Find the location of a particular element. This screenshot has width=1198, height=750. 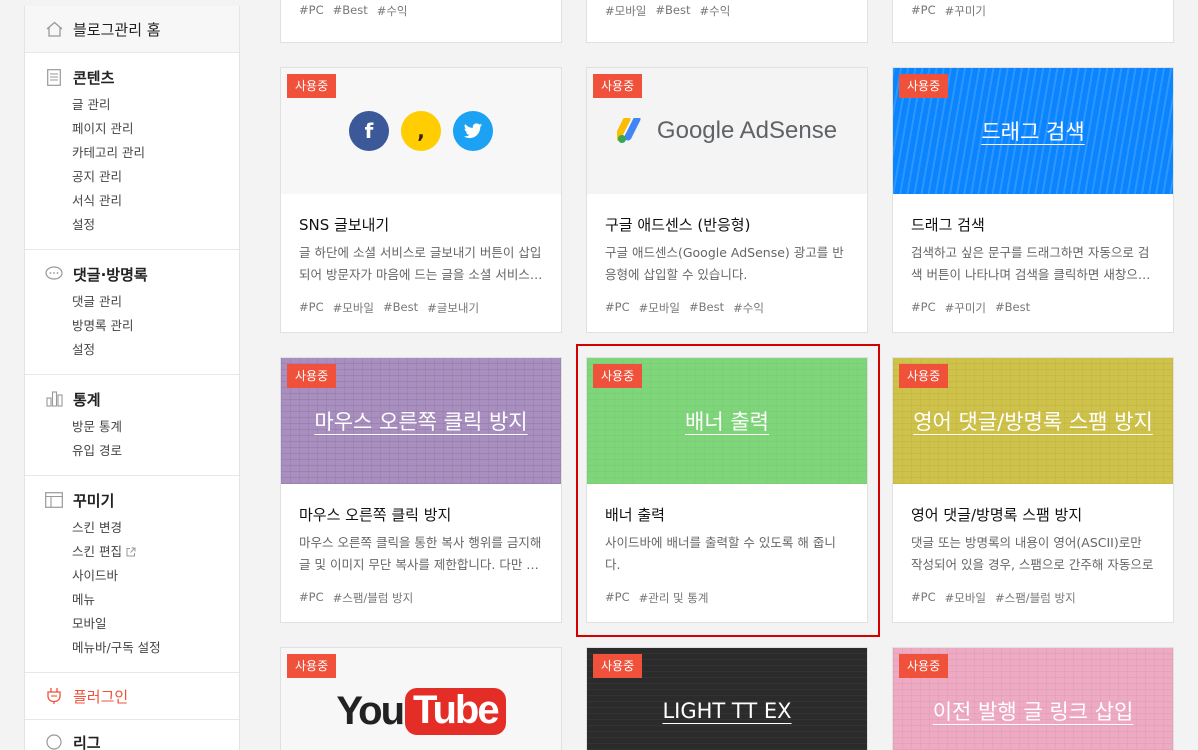

thumbnail-text: 배너 출력 is located at coordinates (727, 422).